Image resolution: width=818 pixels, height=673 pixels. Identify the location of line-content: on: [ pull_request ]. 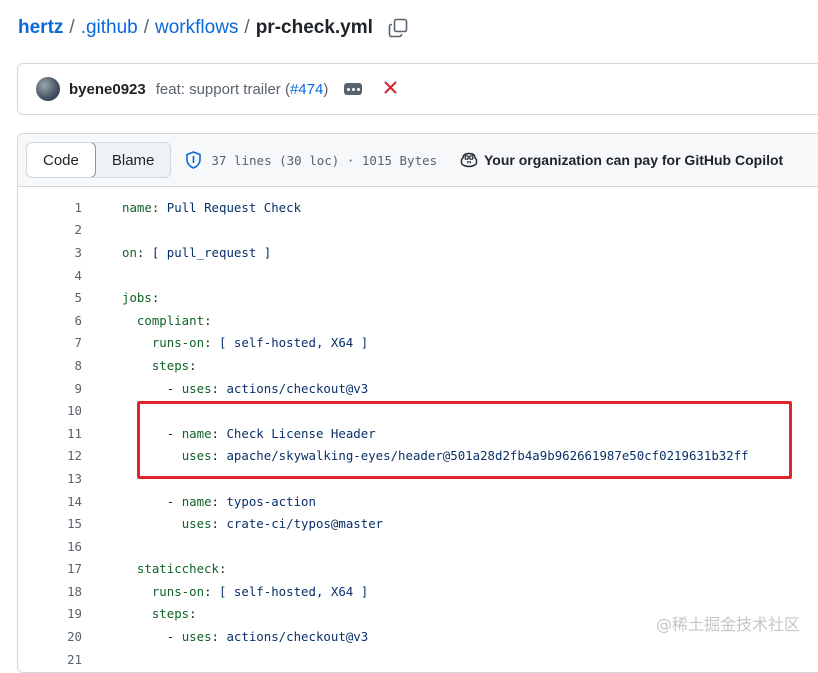
(196, 252).